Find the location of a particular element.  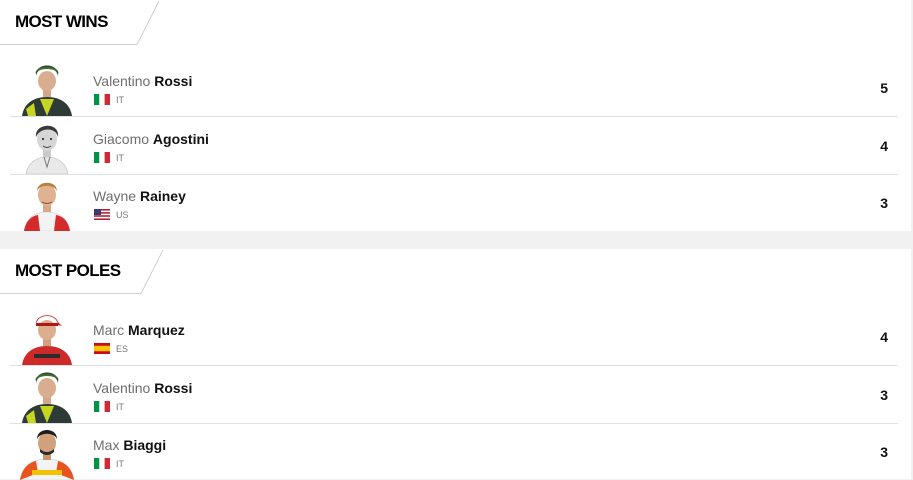

rider-first-name: Giacomo is located at coordinates (121, 139).